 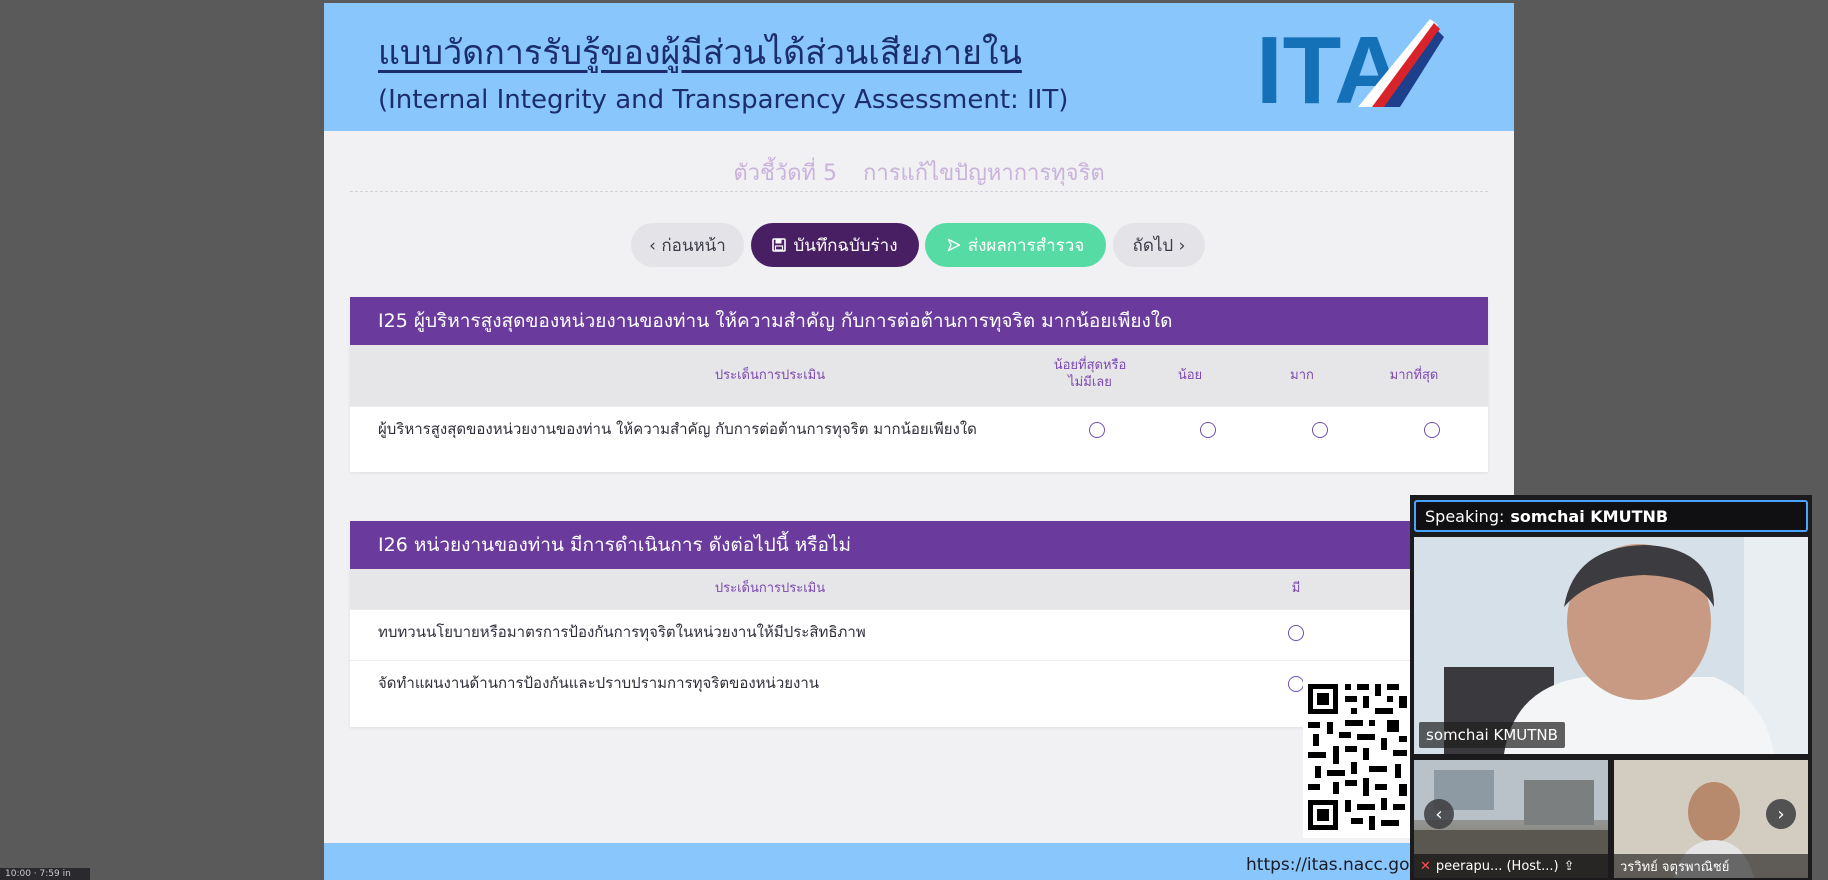 I want to click on divider, so click(x=919, y=191).